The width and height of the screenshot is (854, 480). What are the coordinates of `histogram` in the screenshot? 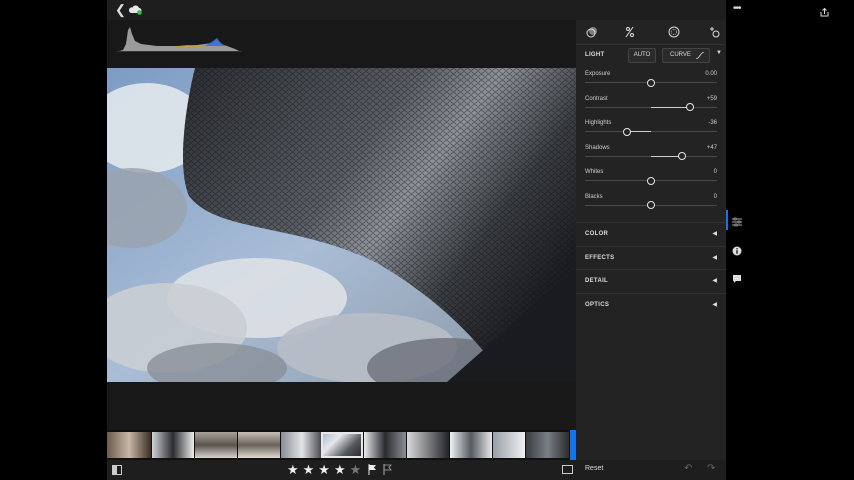 It's located at (179, 38).